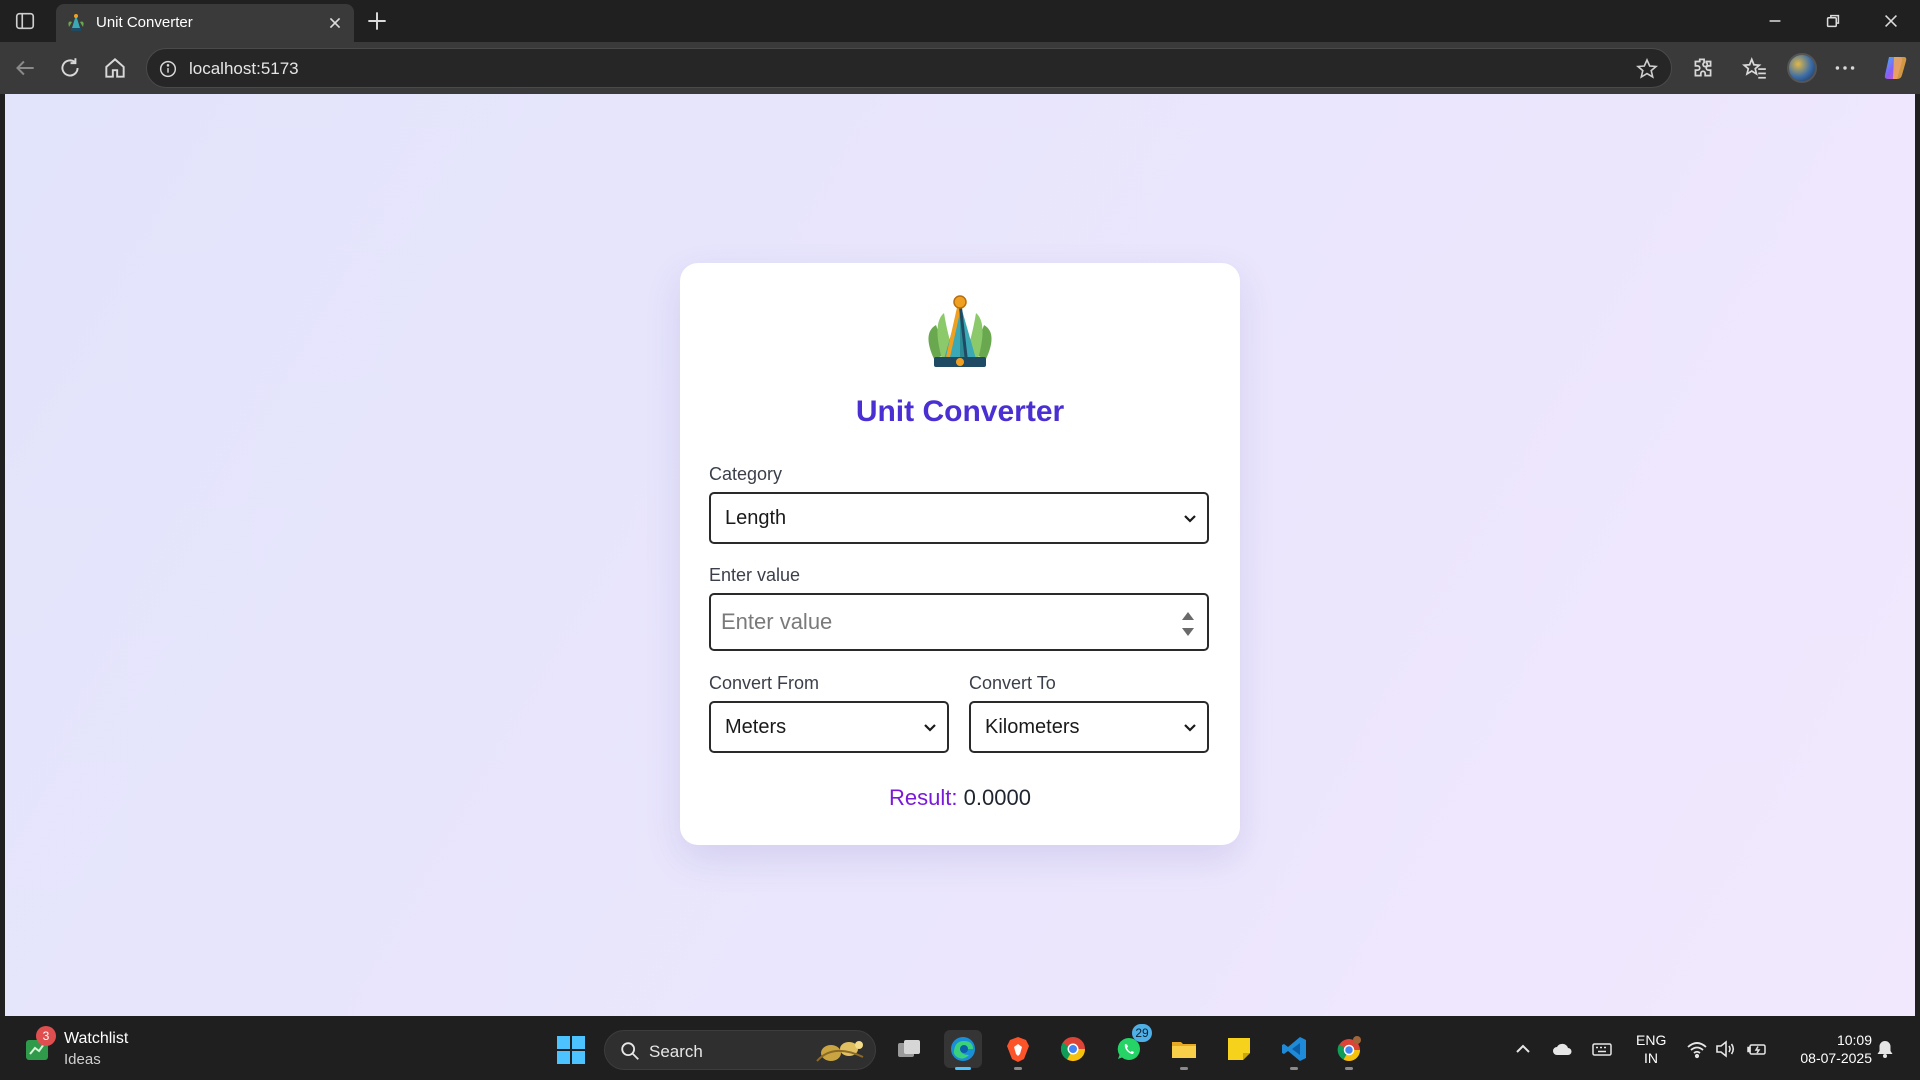  I want to click on restore-icon, so click(1833, 21).